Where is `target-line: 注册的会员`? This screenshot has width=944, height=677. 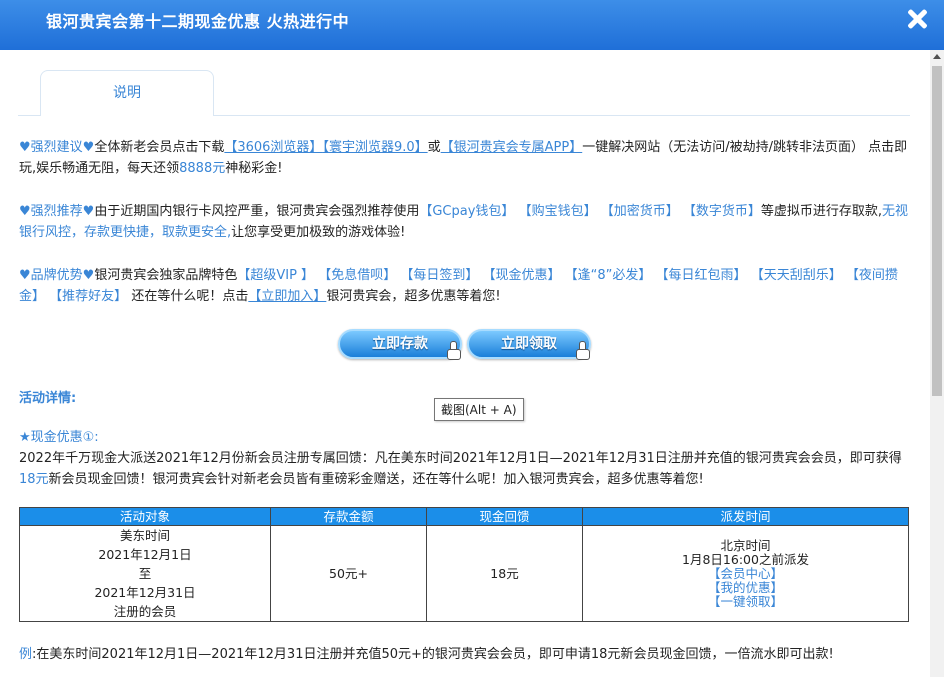
target-line: 注册的会员 is located at coordinates (145, 611).